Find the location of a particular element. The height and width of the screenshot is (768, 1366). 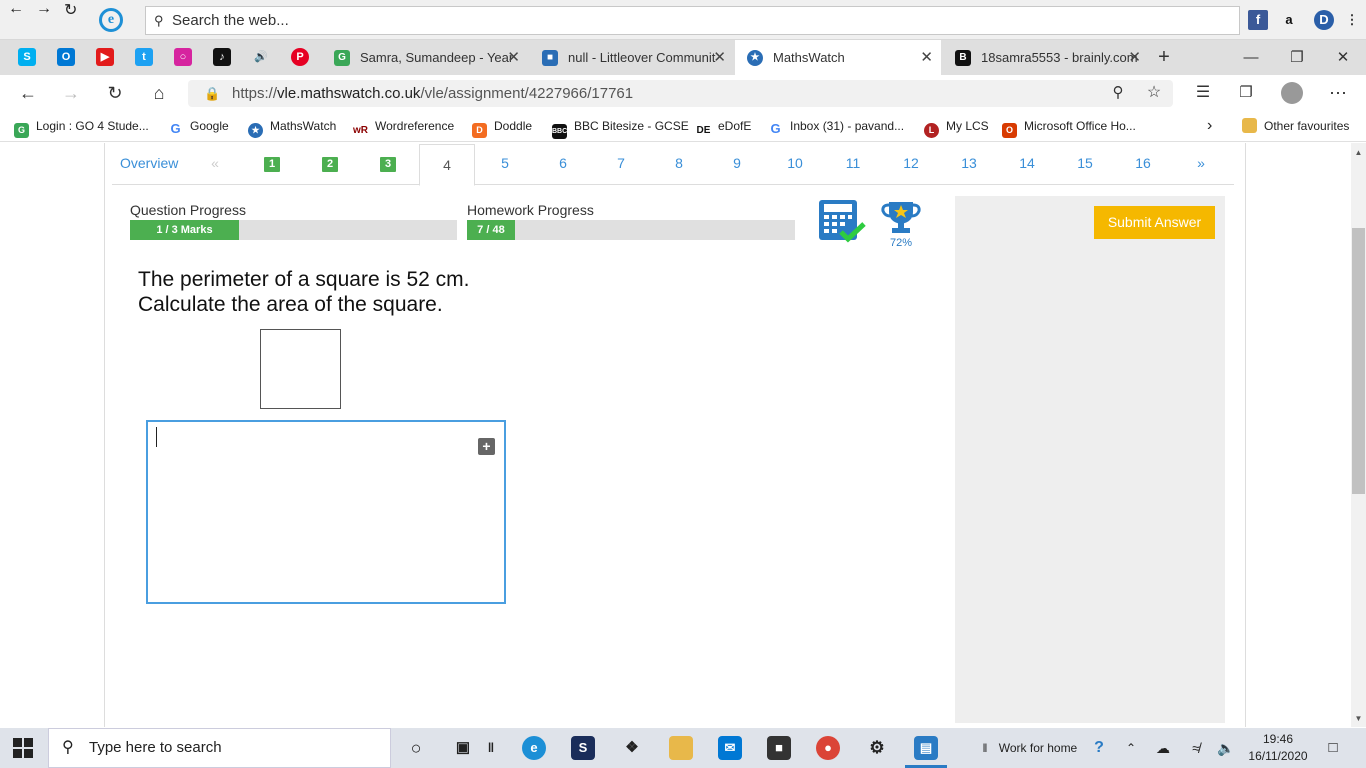

fav-other-favourites: Other favourites is located at coordinates (1295, 126).